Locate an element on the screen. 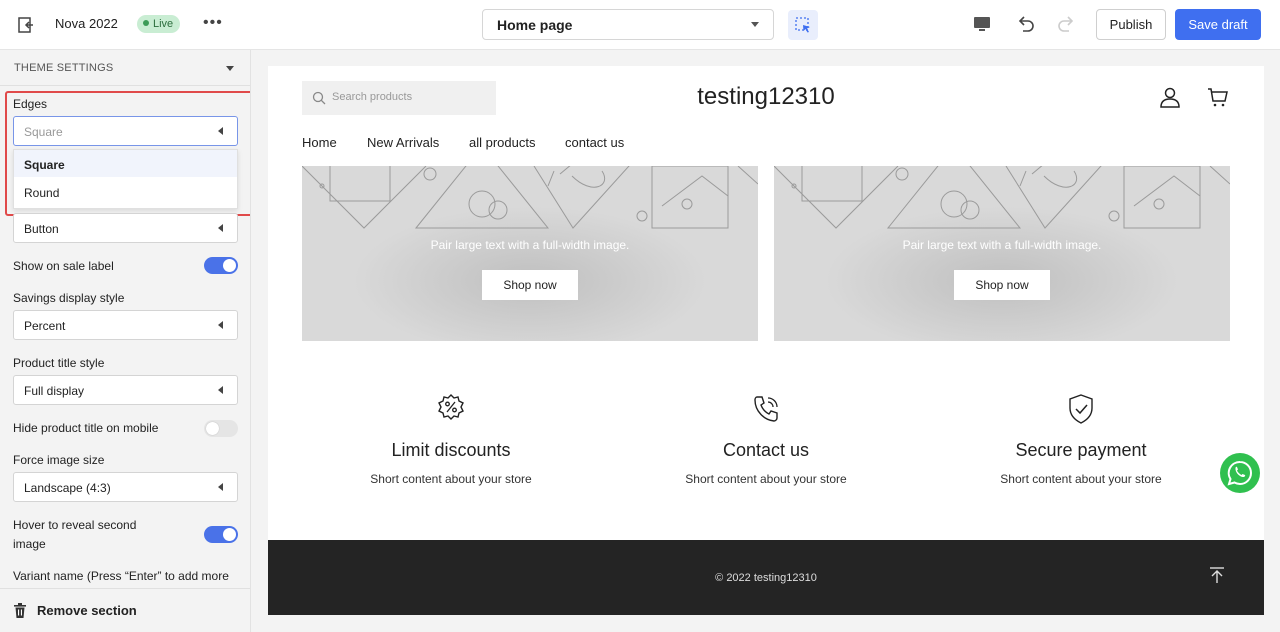 This screenshot has height=632, width=1280. phone-icon is located at coordinates (766, 409).